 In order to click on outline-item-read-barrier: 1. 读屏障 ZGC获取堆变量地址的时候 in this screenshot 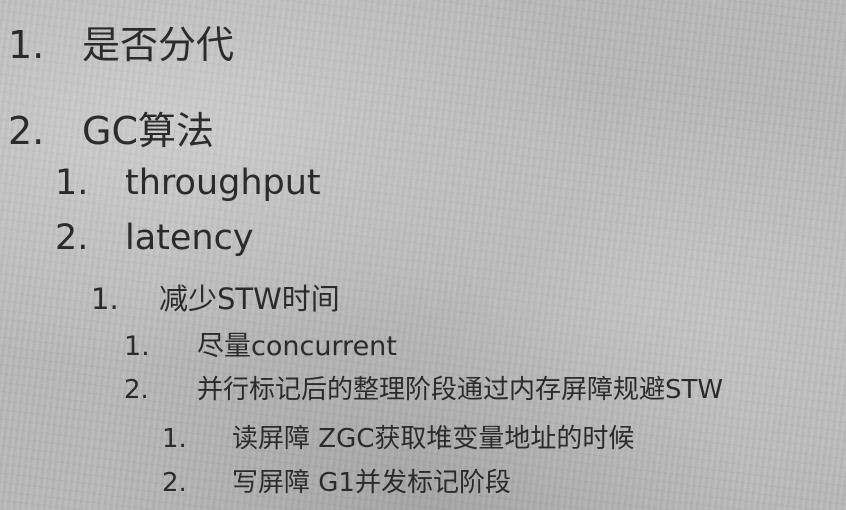, I will do `click(398, 436)`.